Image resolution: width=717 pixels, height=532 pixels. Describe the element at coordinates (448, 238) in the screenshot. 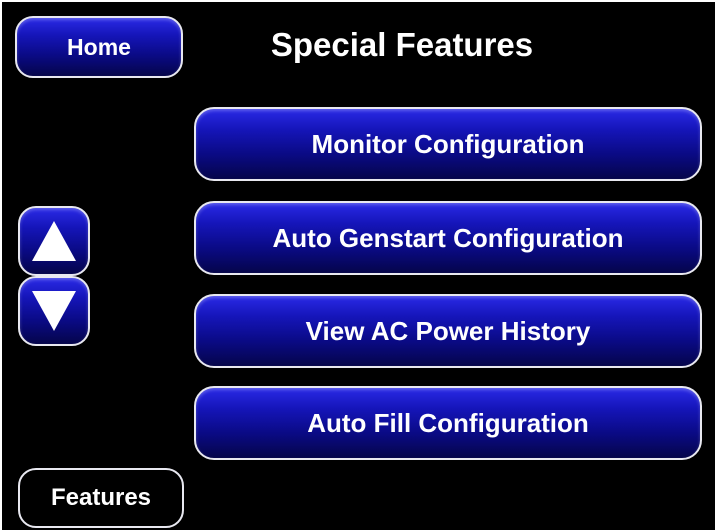

I see `auto-genstart-configuration-button: Auto Genstart Configuration` at that location.